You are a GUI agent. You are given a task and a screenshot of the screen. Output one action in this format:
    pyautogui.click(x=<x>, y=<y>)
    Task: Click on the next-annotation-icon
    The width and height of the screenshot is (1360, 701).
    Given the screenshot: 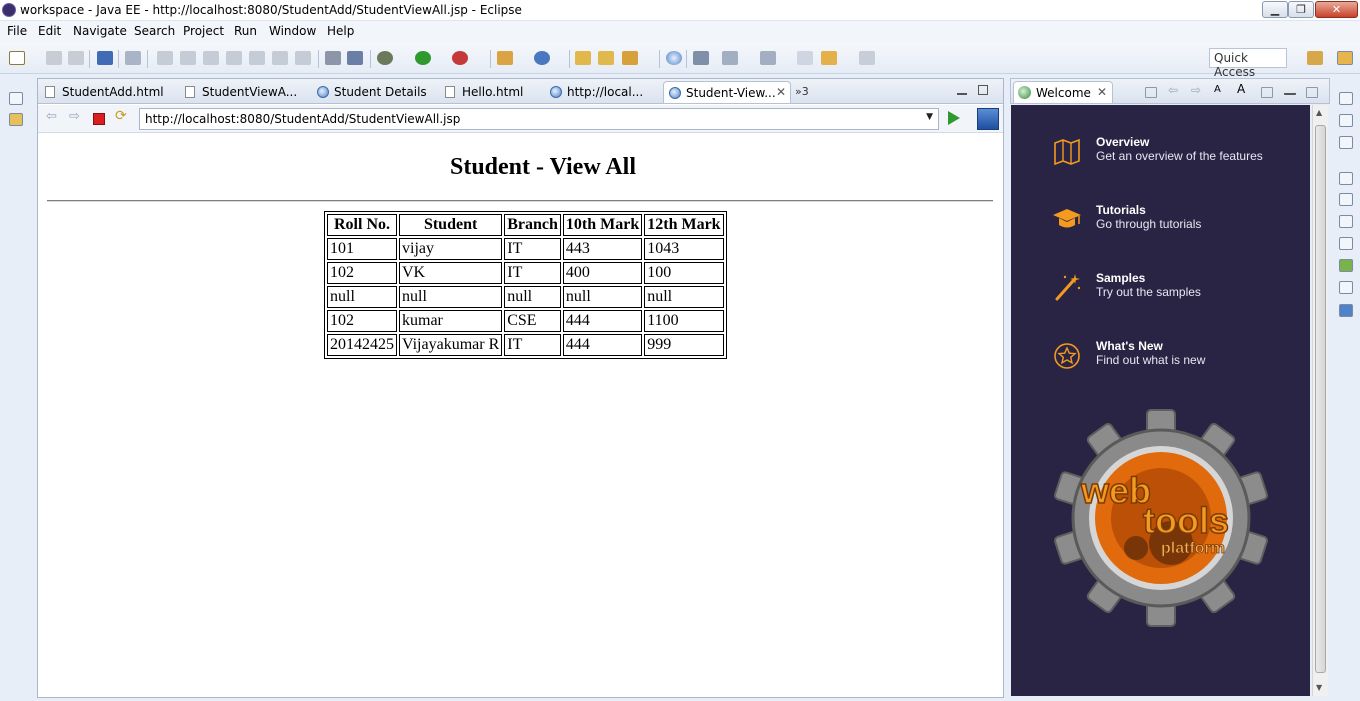 What is the action you would take?
    pyautogui.click(x=730, y=58)
    